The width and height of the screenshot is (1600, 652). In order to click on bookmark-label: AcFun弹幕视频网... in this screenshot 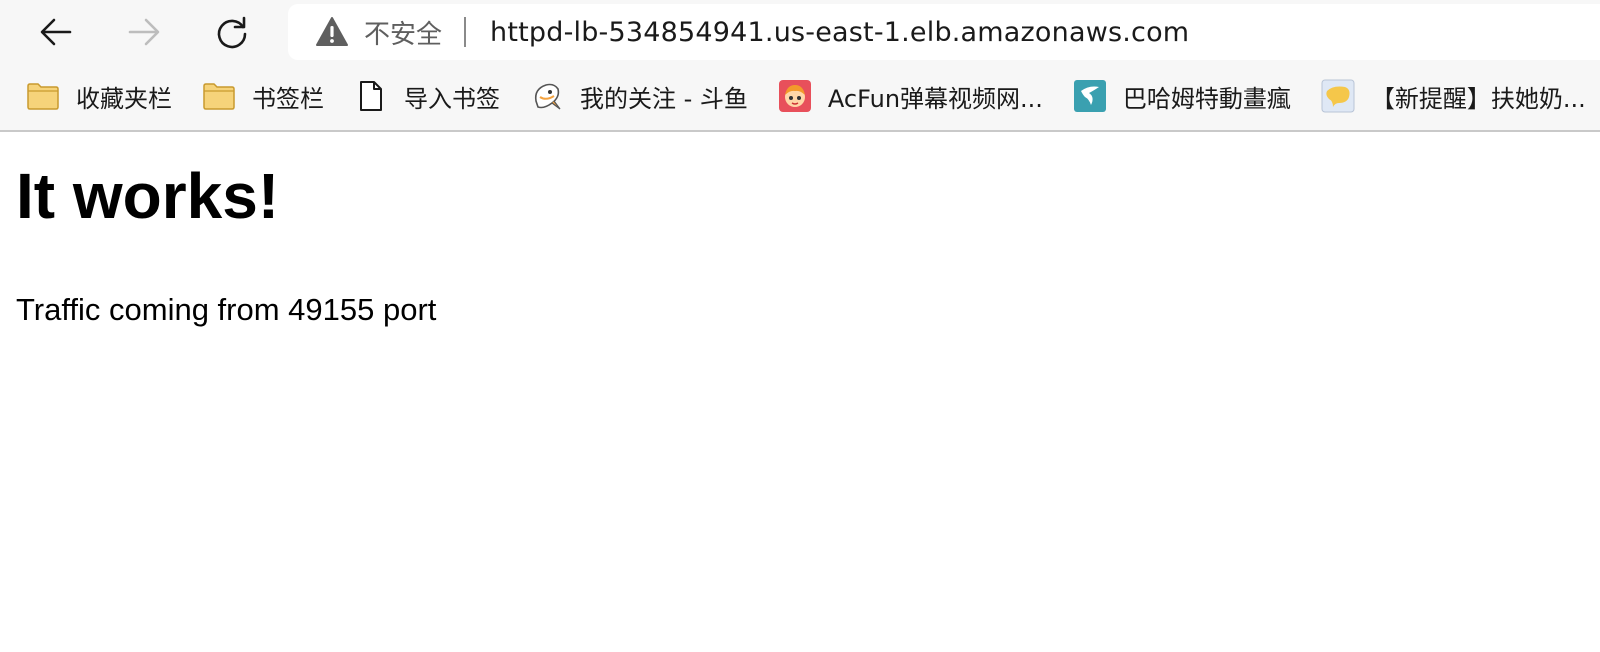, I will do `click(935, 98)`.